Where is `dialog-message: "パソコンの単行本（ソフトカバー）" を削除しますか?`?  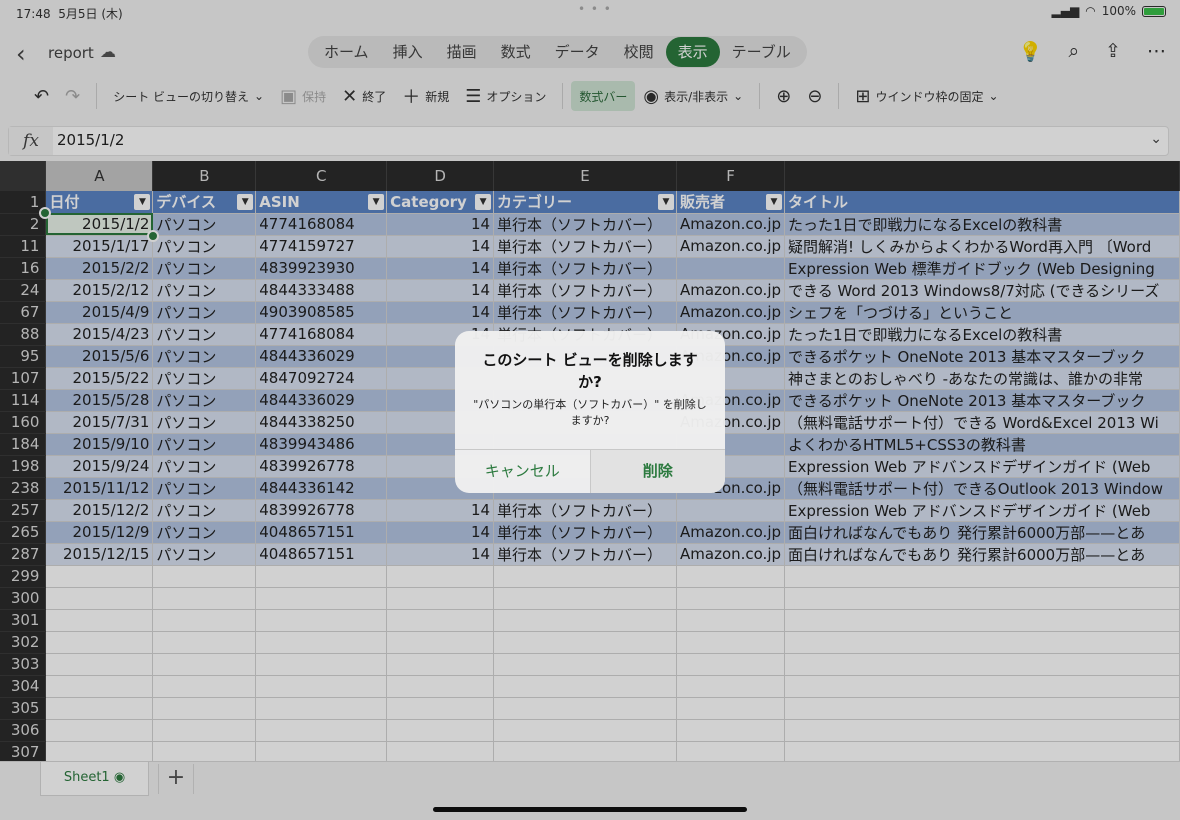 dialog-message: "パソコンの単行本（ソフトカバー）" を削除しますか? is located at coordinates (590, 412).